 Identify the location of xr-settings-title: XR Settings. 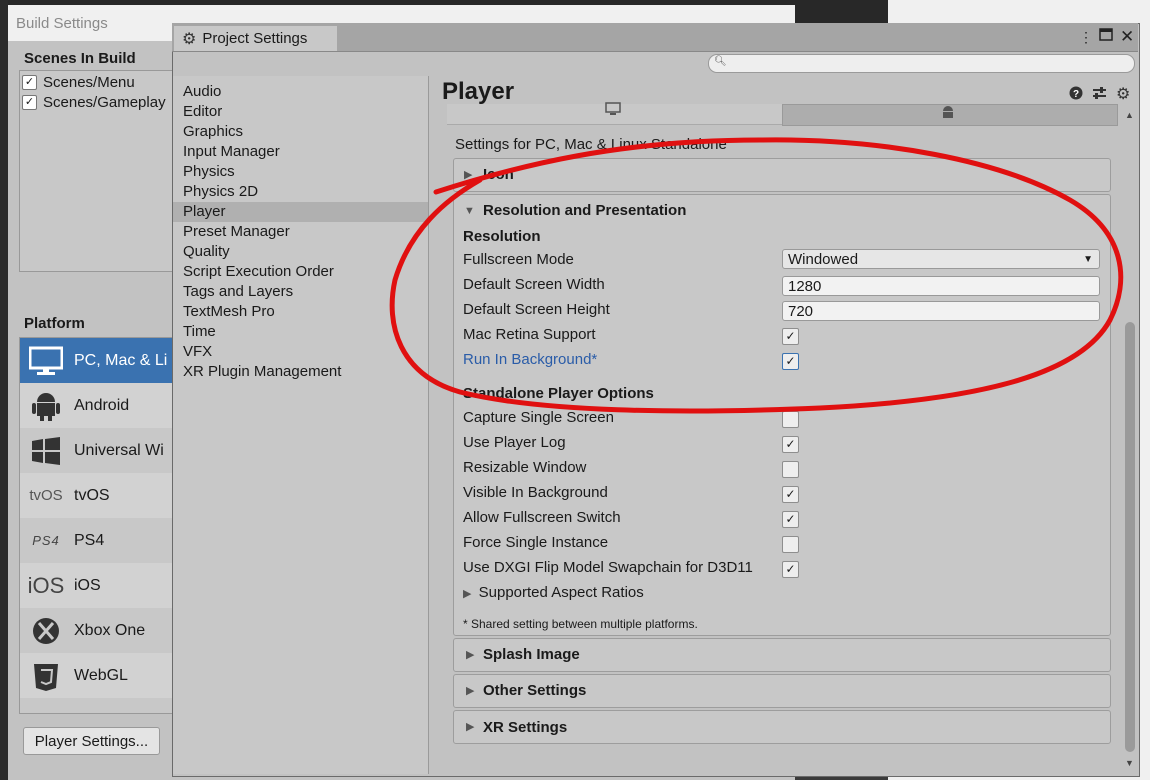
(525, 727).